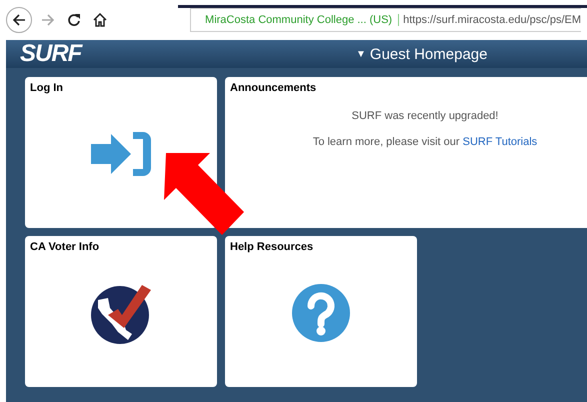 Image resolution: width=587 pixels, height=402 pixels. I want to click on sign-in-icon, so click(121, 154).